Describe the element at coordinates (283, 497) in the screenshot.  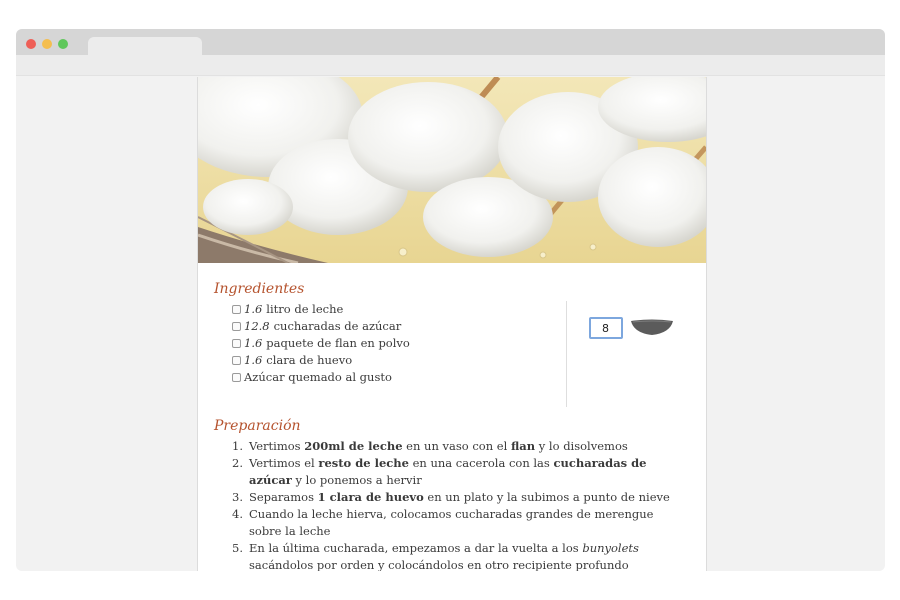
I see `step-text: Separamos` at that location.